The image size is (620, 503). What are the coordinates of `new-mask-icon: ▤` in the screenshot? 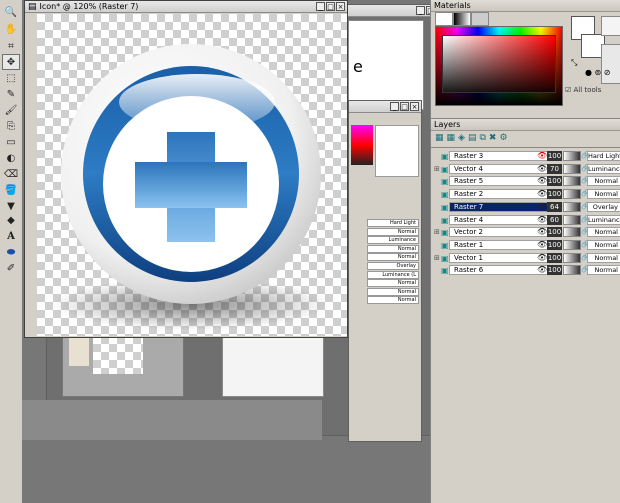 It's located at (474, 138).